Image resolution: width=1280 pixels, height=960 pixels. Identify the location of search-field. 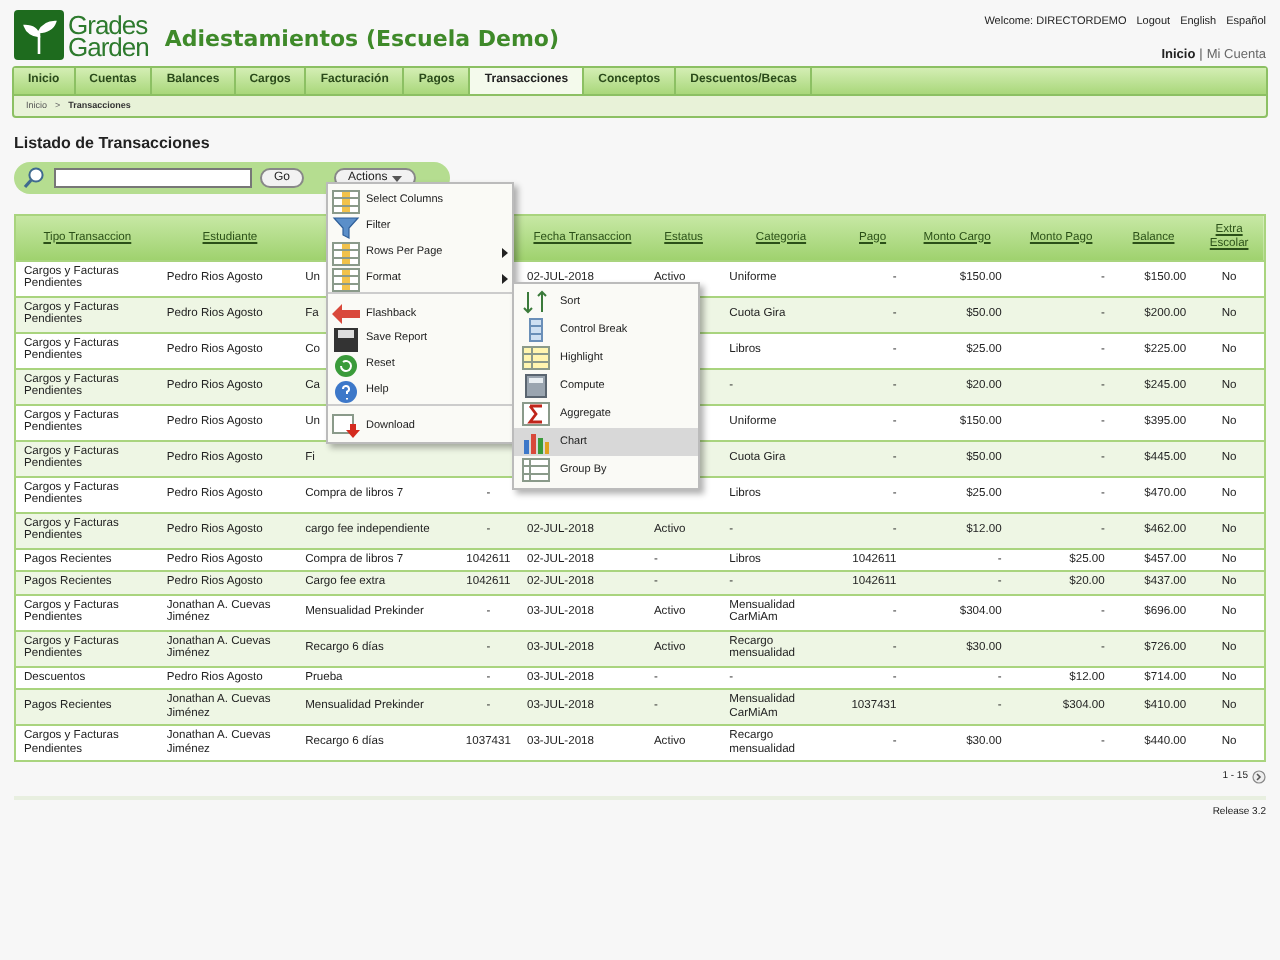
(153, 178).